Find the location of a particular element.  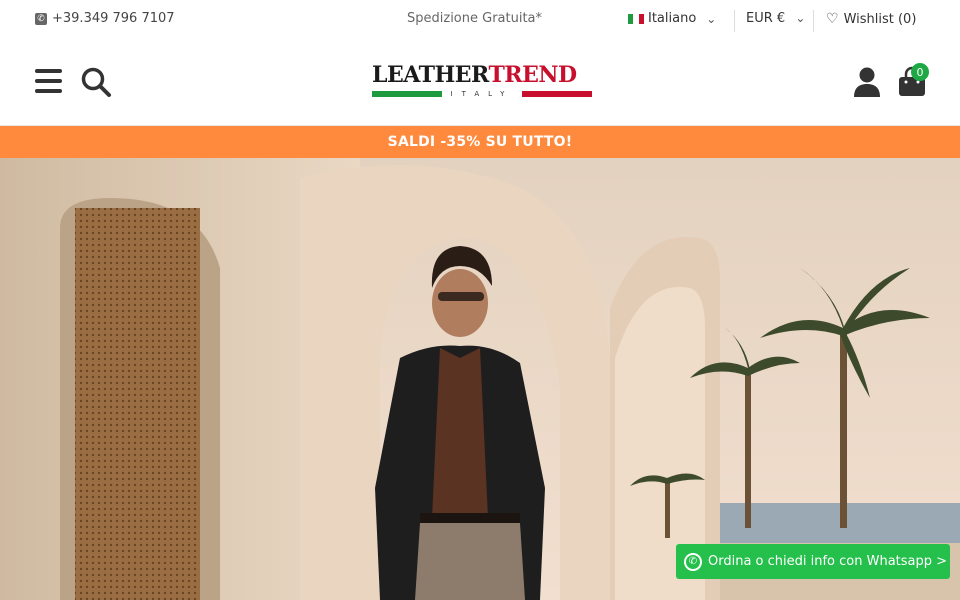

user-icon is located at coordinates (867, 82).